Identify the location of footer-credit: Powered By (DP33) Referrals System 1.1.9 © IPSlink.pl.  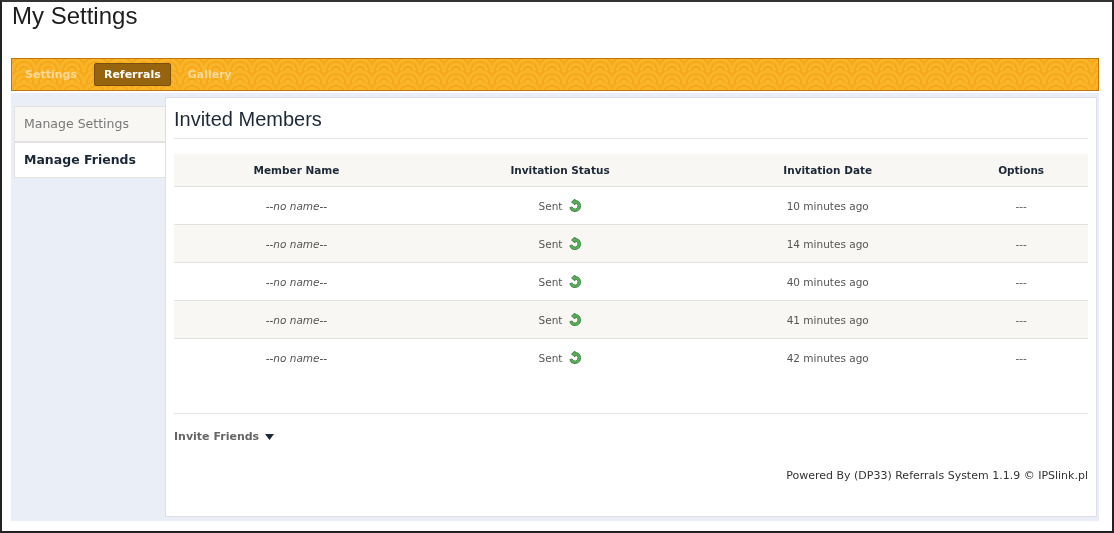
(936, 475).